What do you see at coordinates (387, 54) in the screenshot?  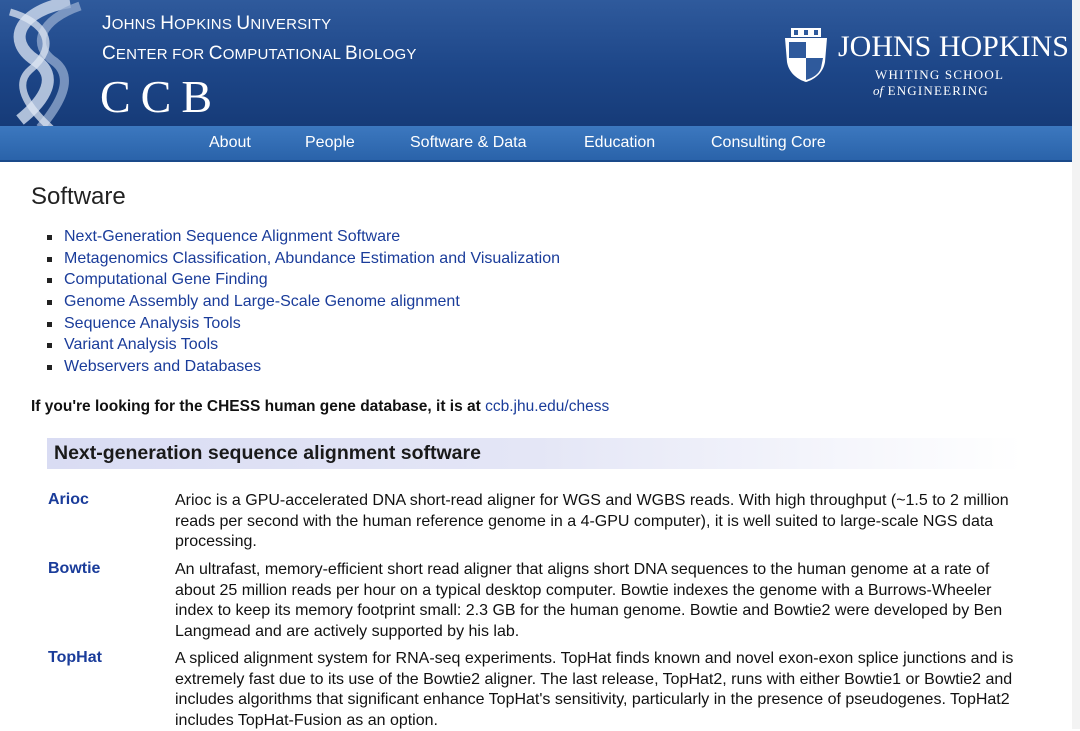 I see `org-name-part: IOLOGY` at bounding box center [387, 54].